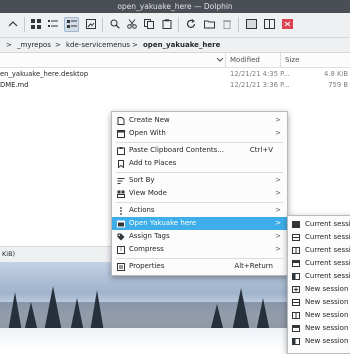 The width and height of the screenshot is (350, 354). I want to click on menu-item-label: Actions, so click(142, 210).